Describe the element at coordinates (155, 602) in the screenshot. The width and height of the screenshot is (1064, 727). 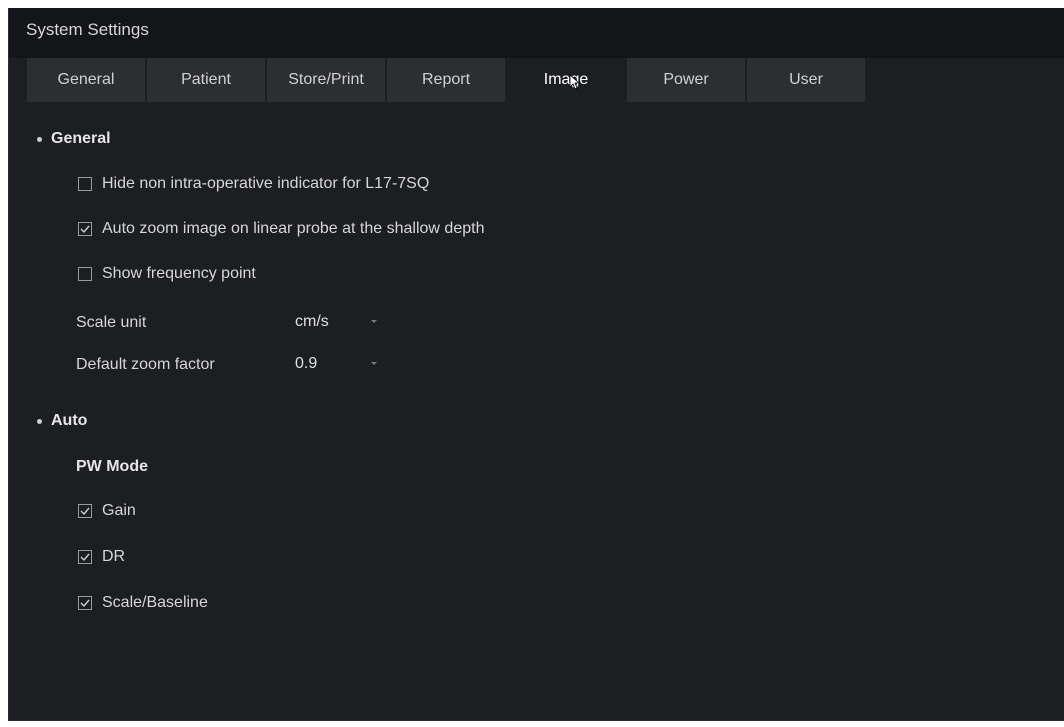
I see `checkbox-label: Scale/Baseline` at that location.